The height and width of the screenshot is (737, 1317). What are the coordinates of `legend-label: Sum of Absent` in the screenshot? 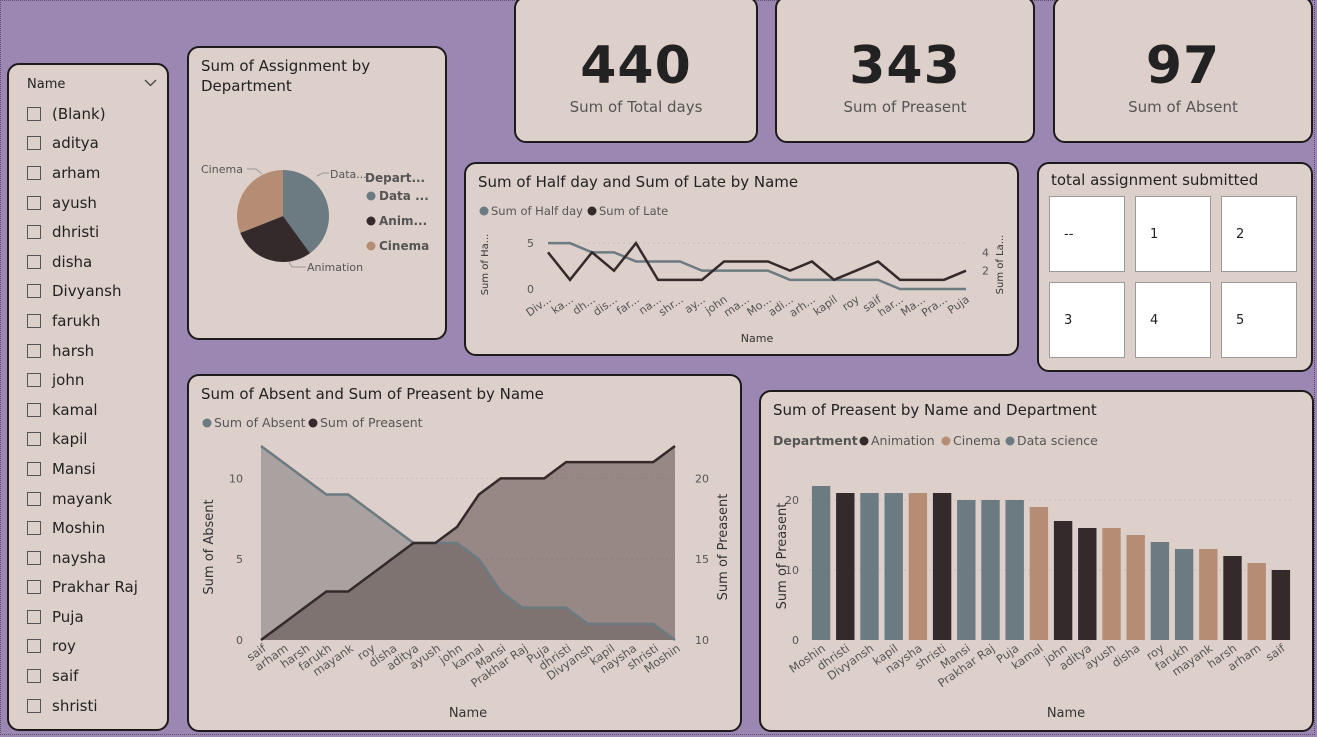 It's located at (260, 422).